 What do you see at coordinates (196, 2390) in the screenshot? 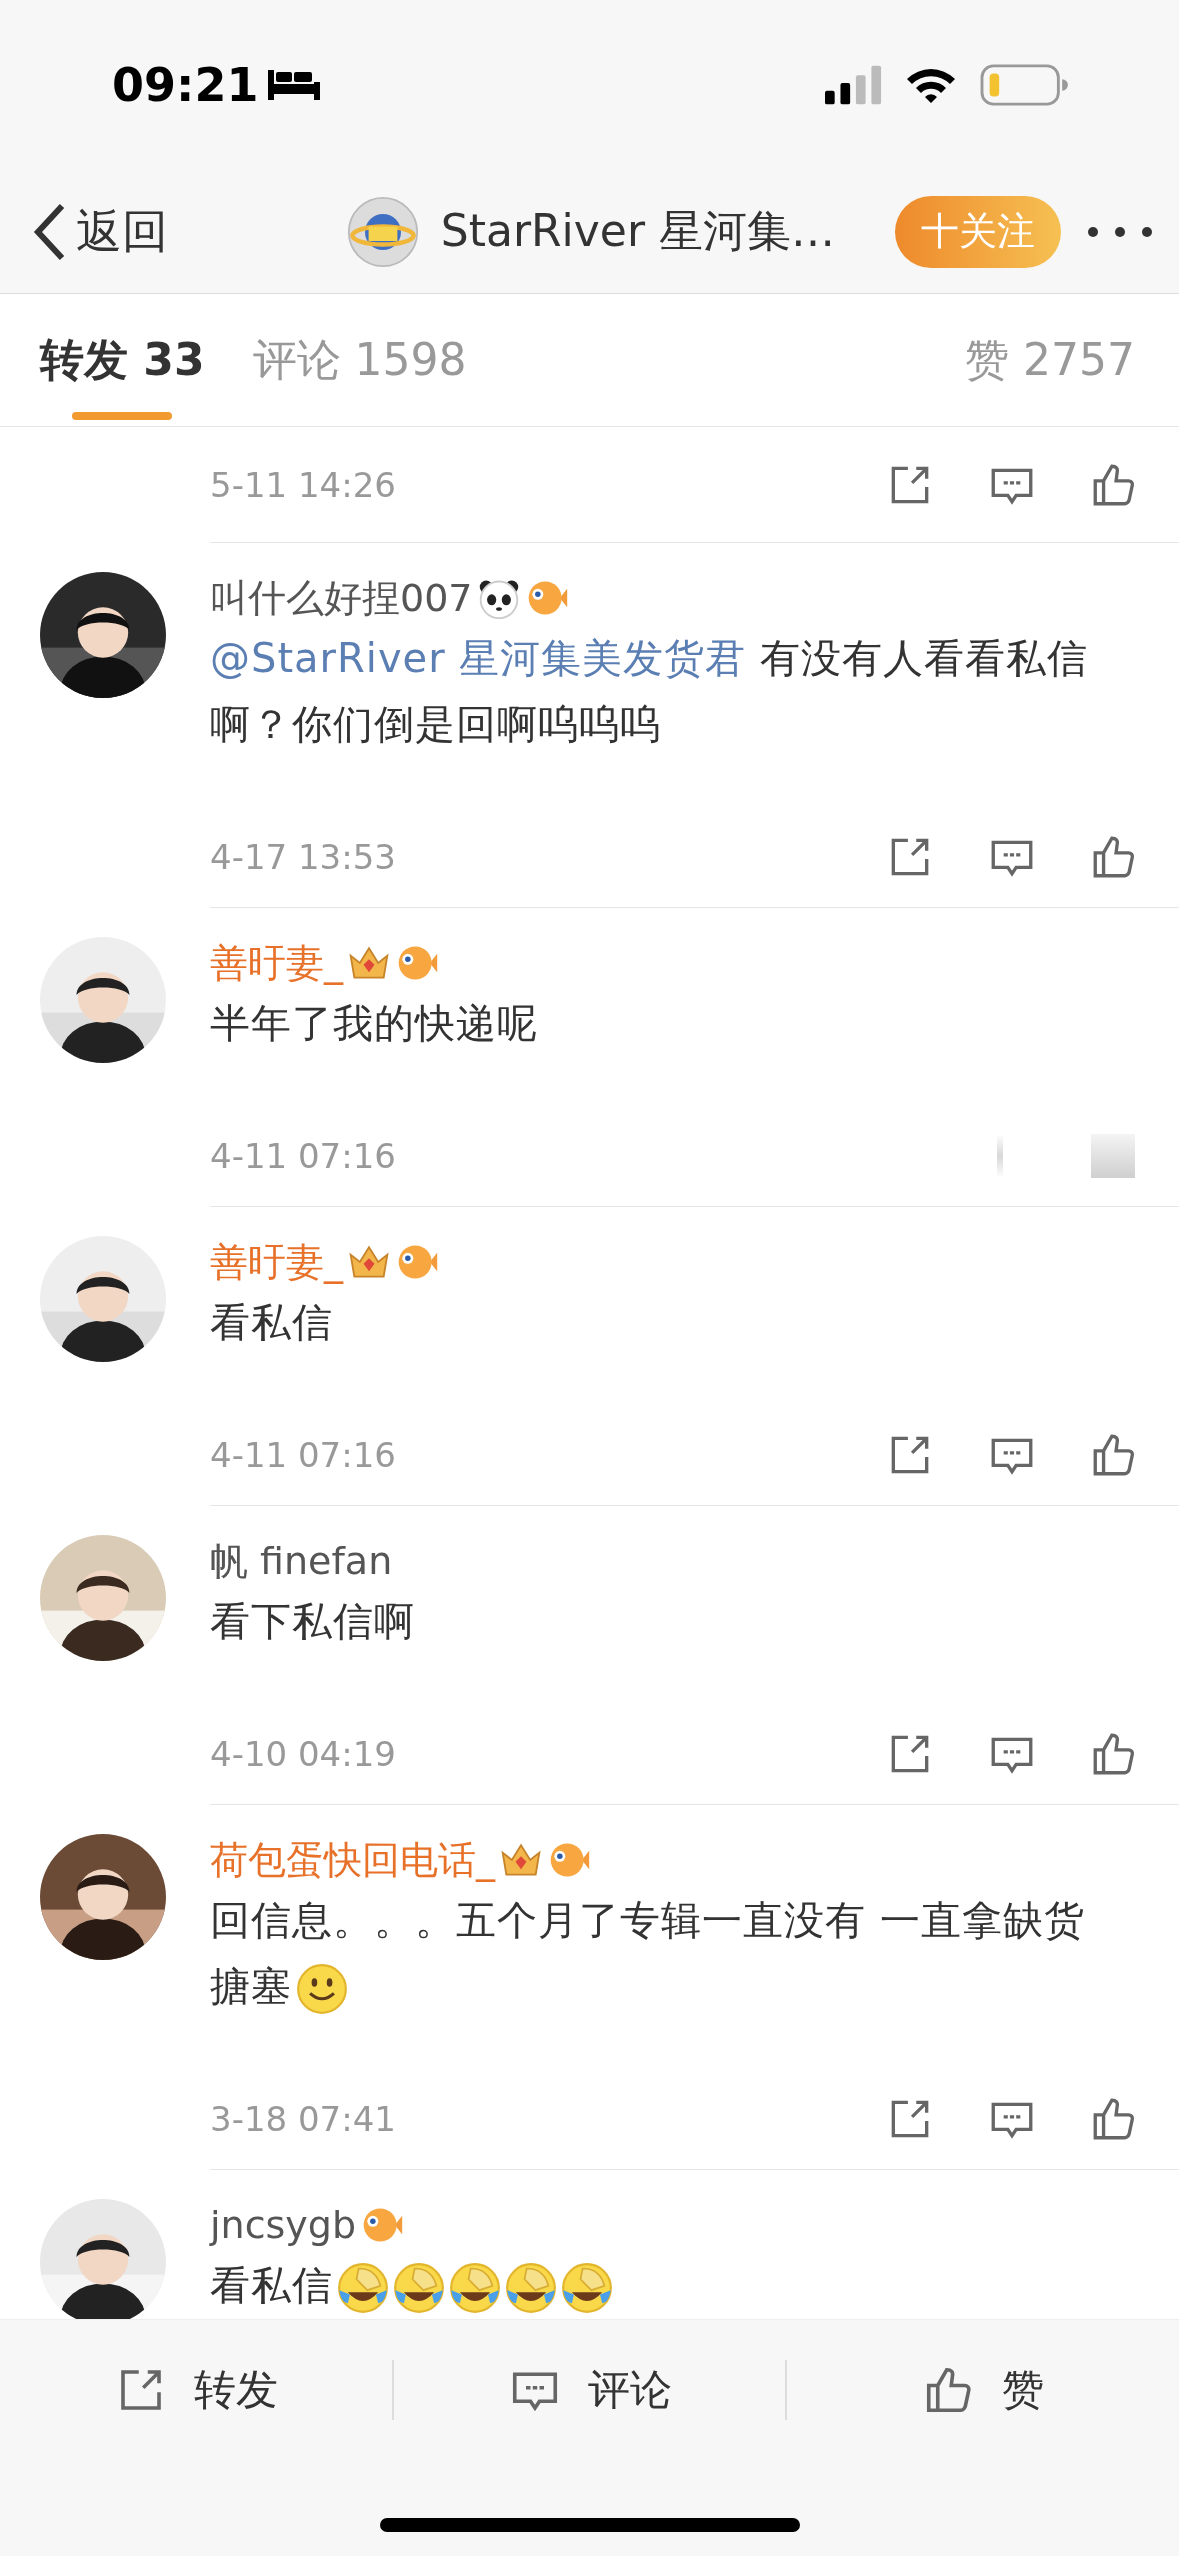
I see `share-button: 转发` at bounding box center [196, 2390].